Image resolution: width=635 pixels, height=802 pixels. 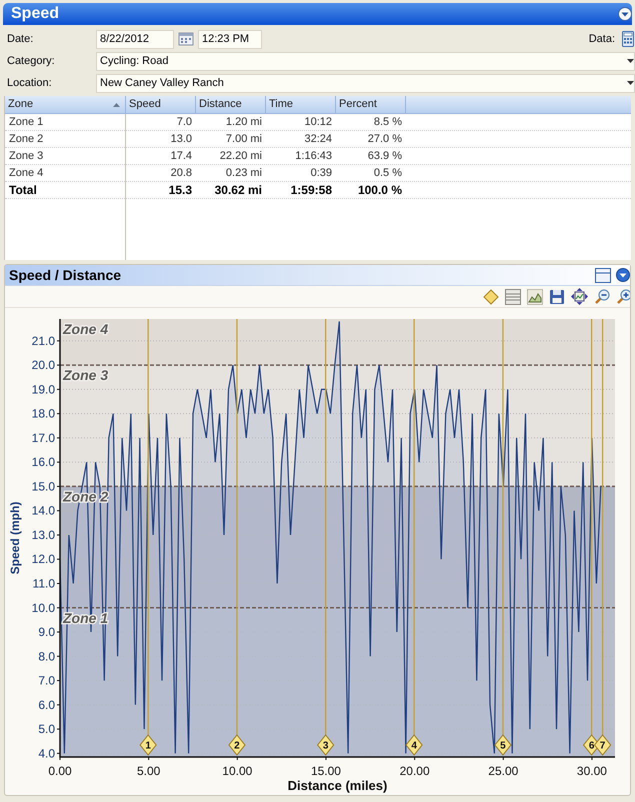 What do you see at coordinates (135, 39) in the screenshot?
I see `date-field: 8/22/2012` at bounding box center [135, 39].